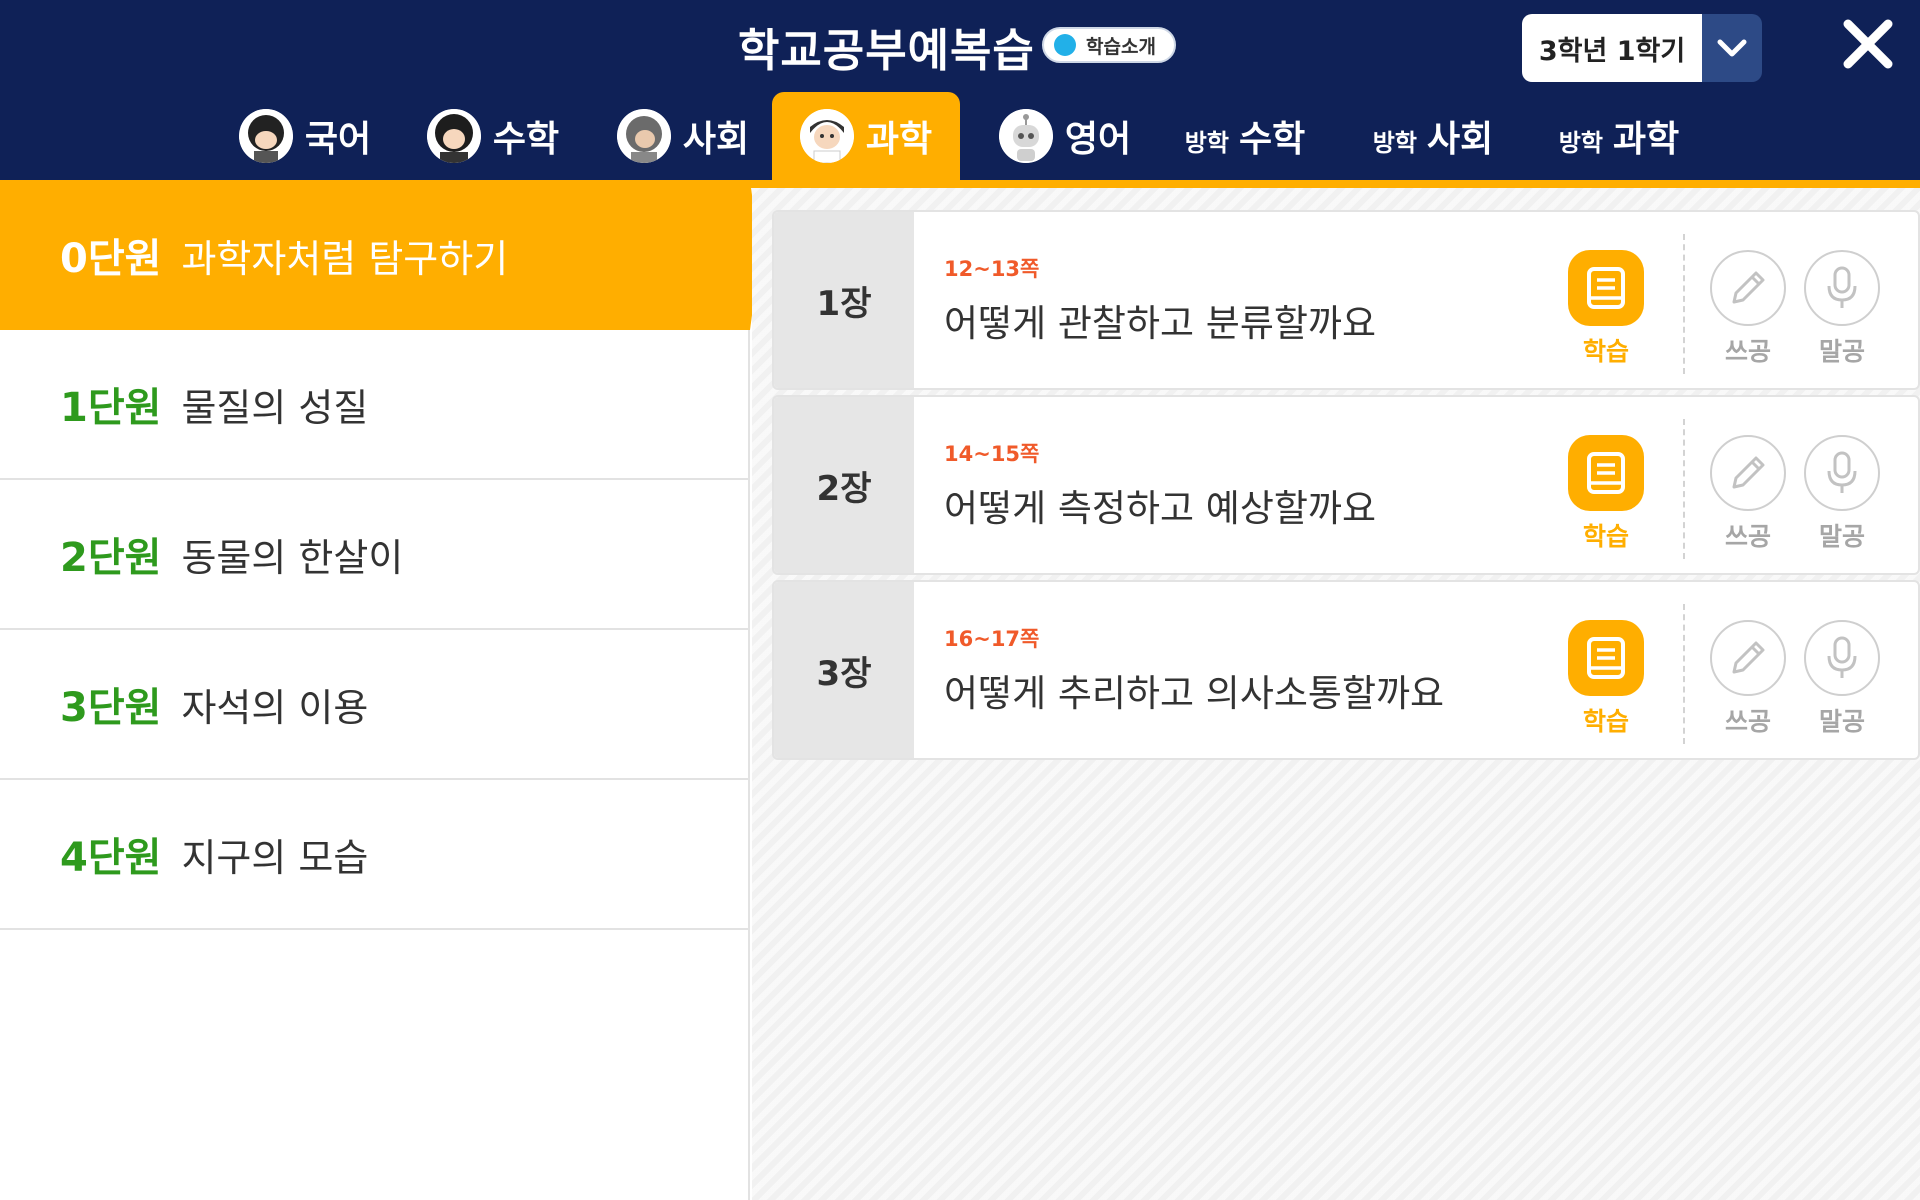  What do you see at coordinates (1065, 45) in the screenshot?
I see `dot-icon` at bounding box center [1065, 45].